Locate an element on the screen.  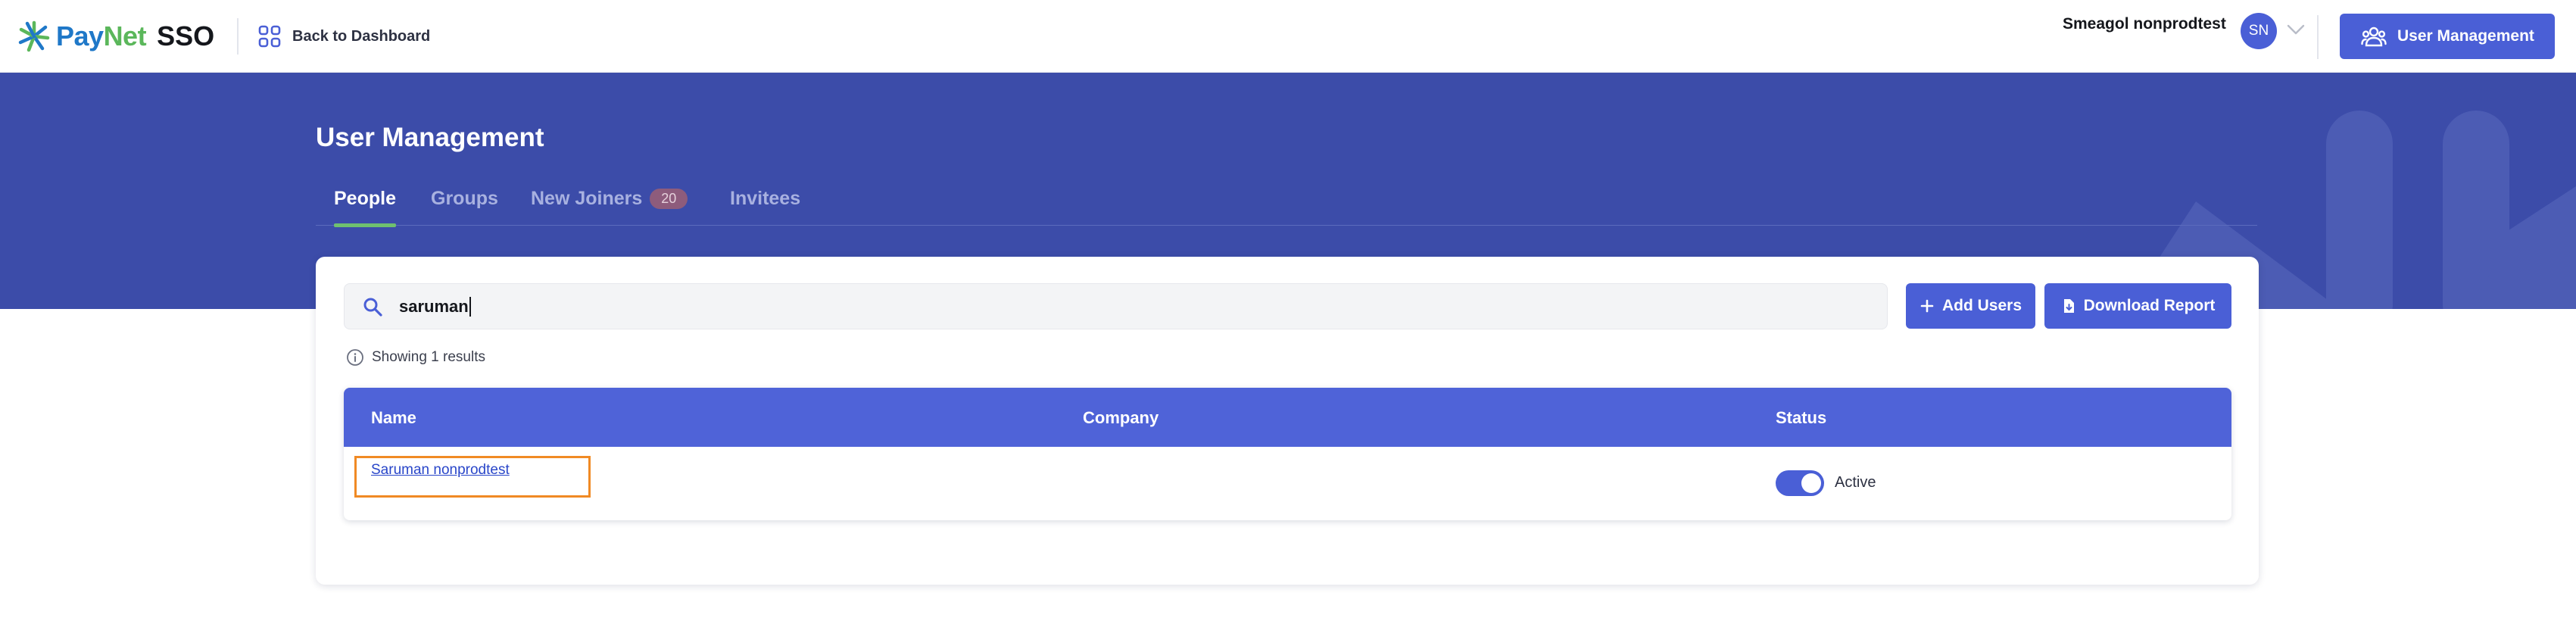
paynet-burst-icon is located at coordinates (34, 36).